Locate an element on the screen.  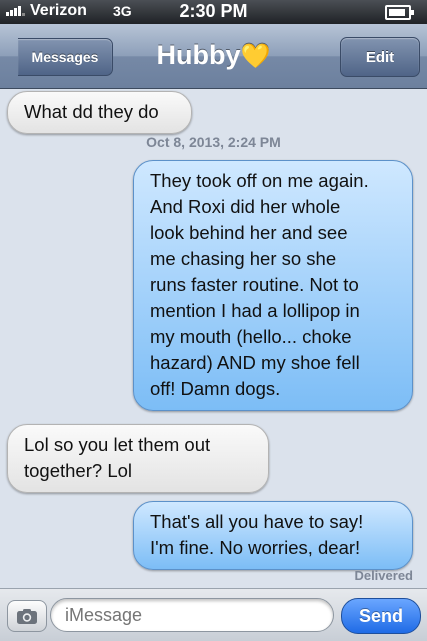
send-button: Send is located at coordinates (381, 616).